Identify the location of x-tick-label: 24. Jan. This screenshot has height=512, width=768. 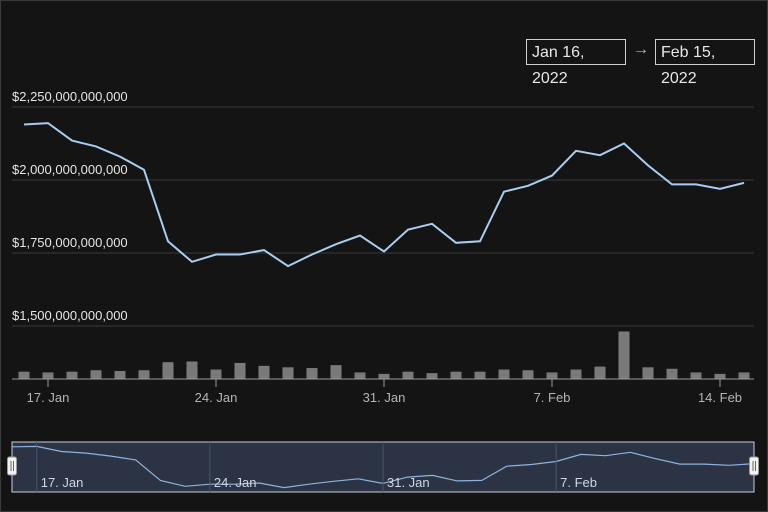
(216, 397).